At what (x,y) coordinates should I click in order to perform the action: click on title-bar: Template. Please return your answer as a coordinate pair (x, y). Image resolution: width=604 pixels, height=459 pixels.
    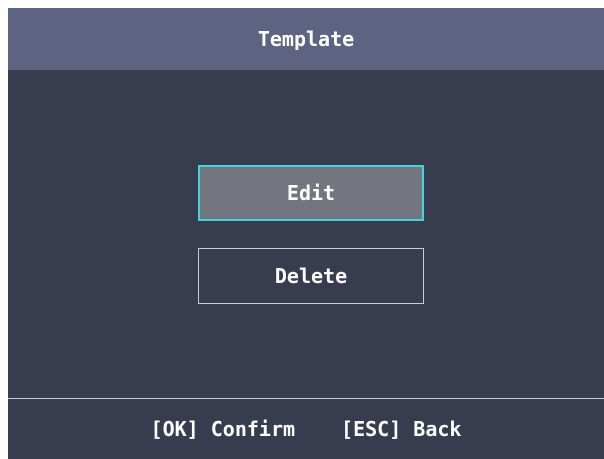
    Looking at the image, I should click on (306, 39).